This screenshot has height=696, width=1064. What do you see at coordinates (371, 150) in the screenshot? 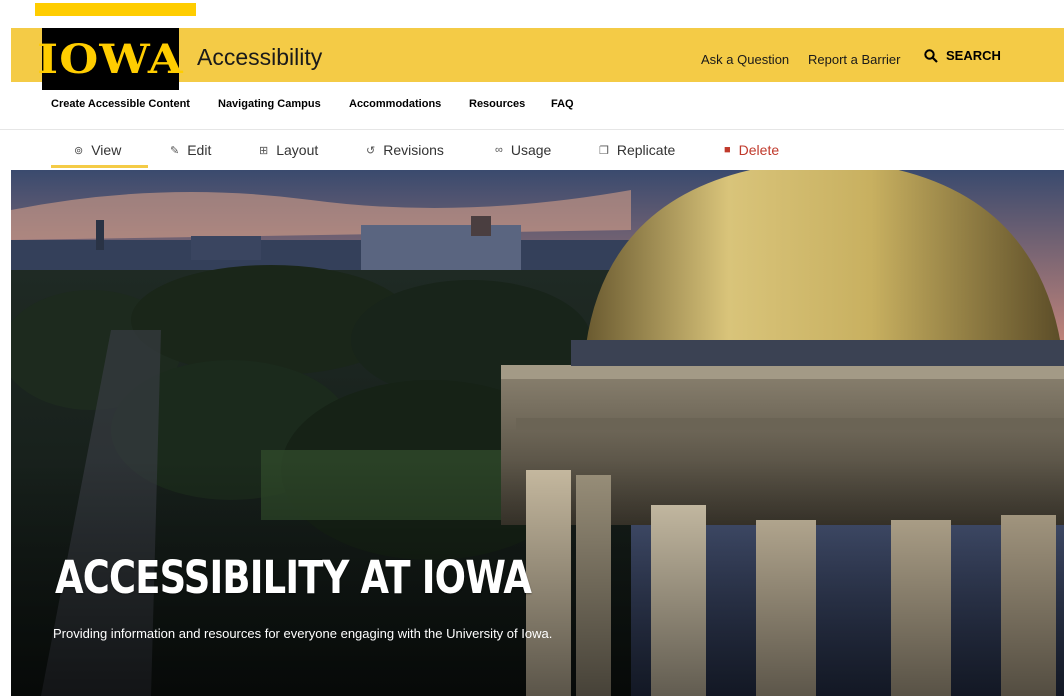
I see `history-icon: ↺` at bounding box center [371, 150].